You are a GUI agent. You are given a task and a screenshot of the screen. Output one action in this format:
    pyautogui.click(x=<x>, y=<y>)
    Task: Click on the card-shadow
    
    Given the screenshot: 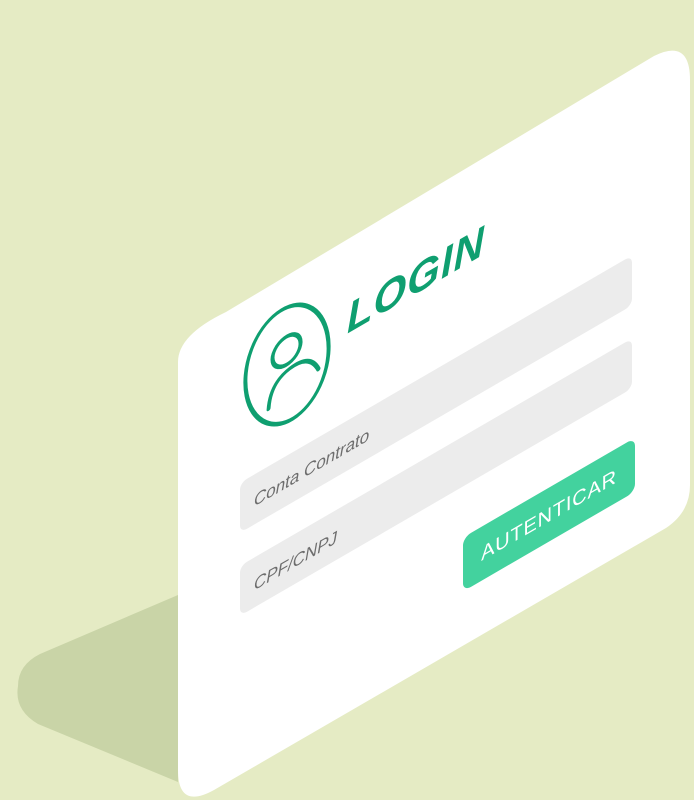 What is the action you would take?
    pyautogui.click(x=97, y=688)
    